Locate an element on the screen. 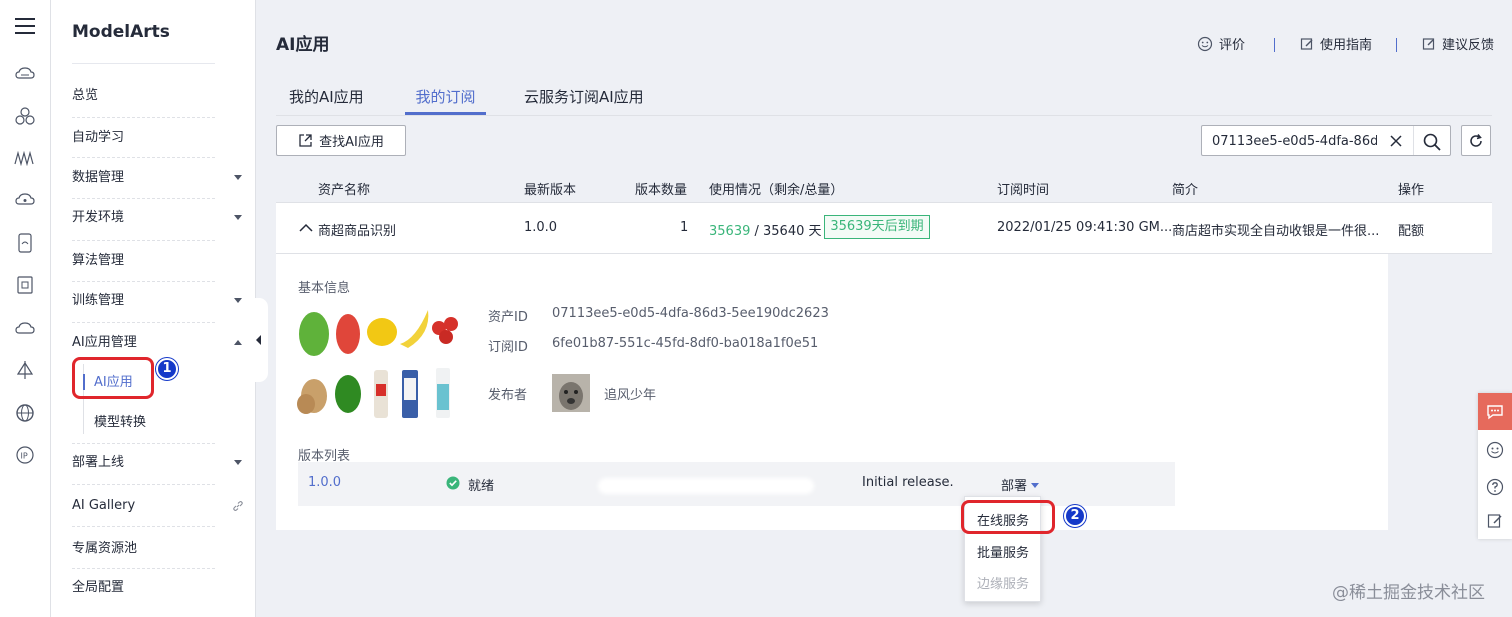 This screenshot has width=1512, height=617. deploy-dropdown: 部署 is located at coordinates (1020, 484).